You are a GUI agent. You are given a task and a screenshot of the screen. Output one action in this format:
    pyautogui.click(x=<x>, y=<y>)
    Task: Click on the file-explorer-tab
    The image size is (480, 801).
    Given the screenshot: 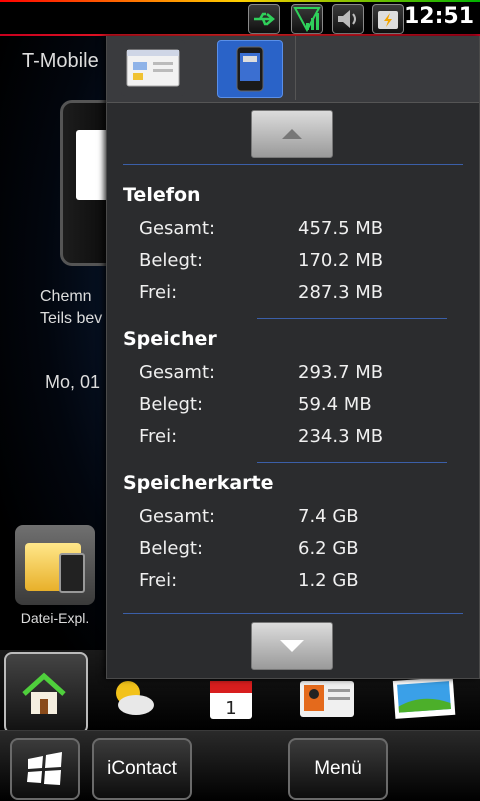 What is the action you would take?
    pyautogui.click(x=153, y=68)
    